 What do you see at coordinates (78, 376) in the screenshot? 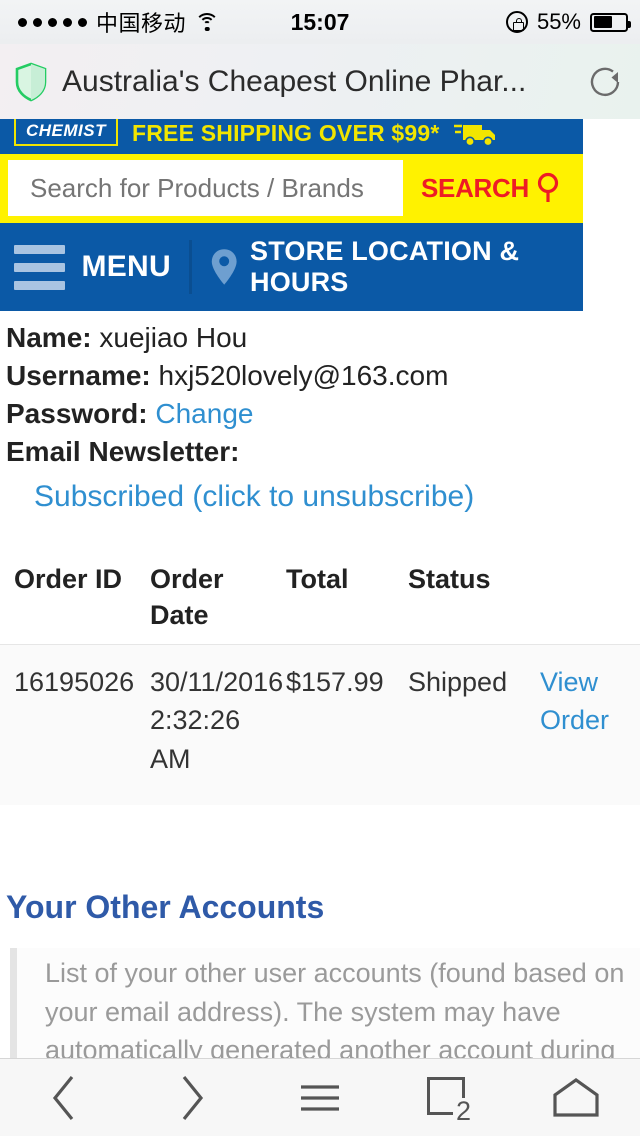
I see `account-username-label: Username:` at bounding box center [78, 376].